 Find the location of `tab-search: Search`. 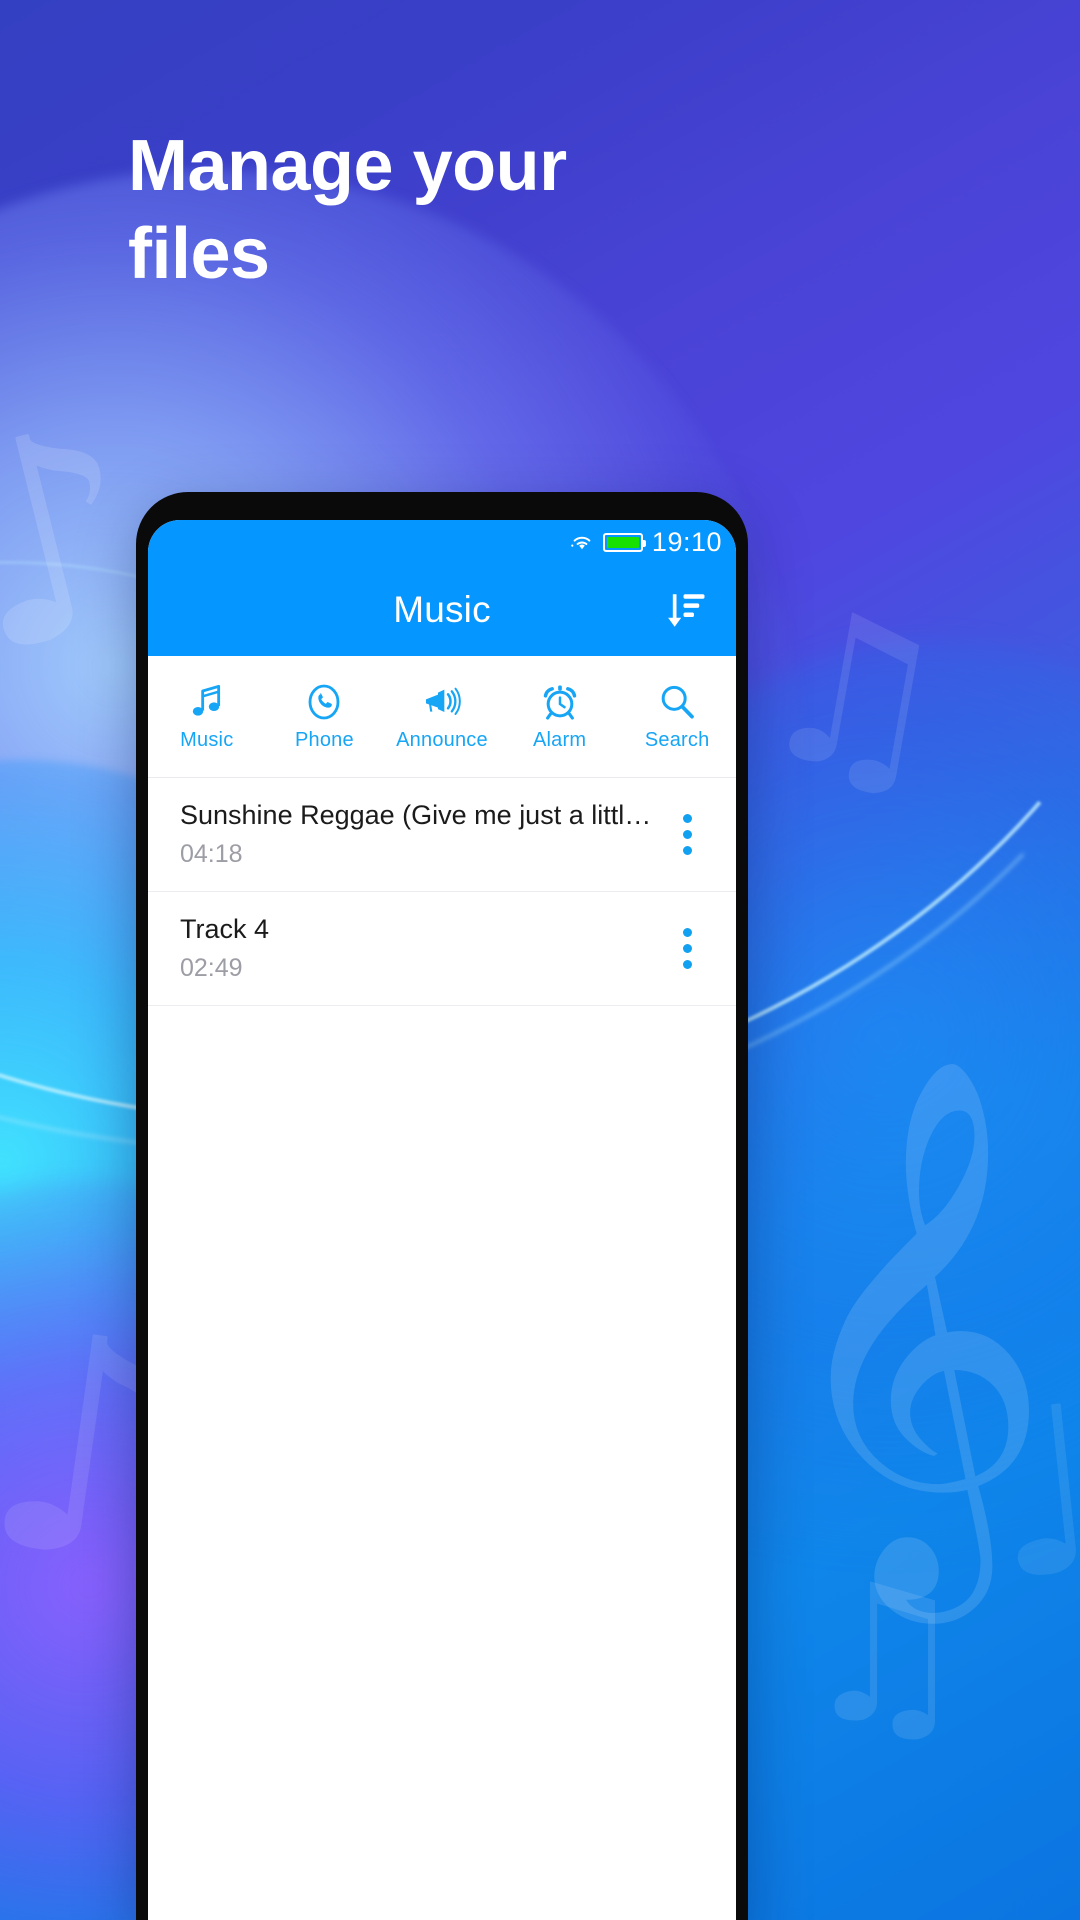

tab-search: Search is located at coordinates (677, 717).